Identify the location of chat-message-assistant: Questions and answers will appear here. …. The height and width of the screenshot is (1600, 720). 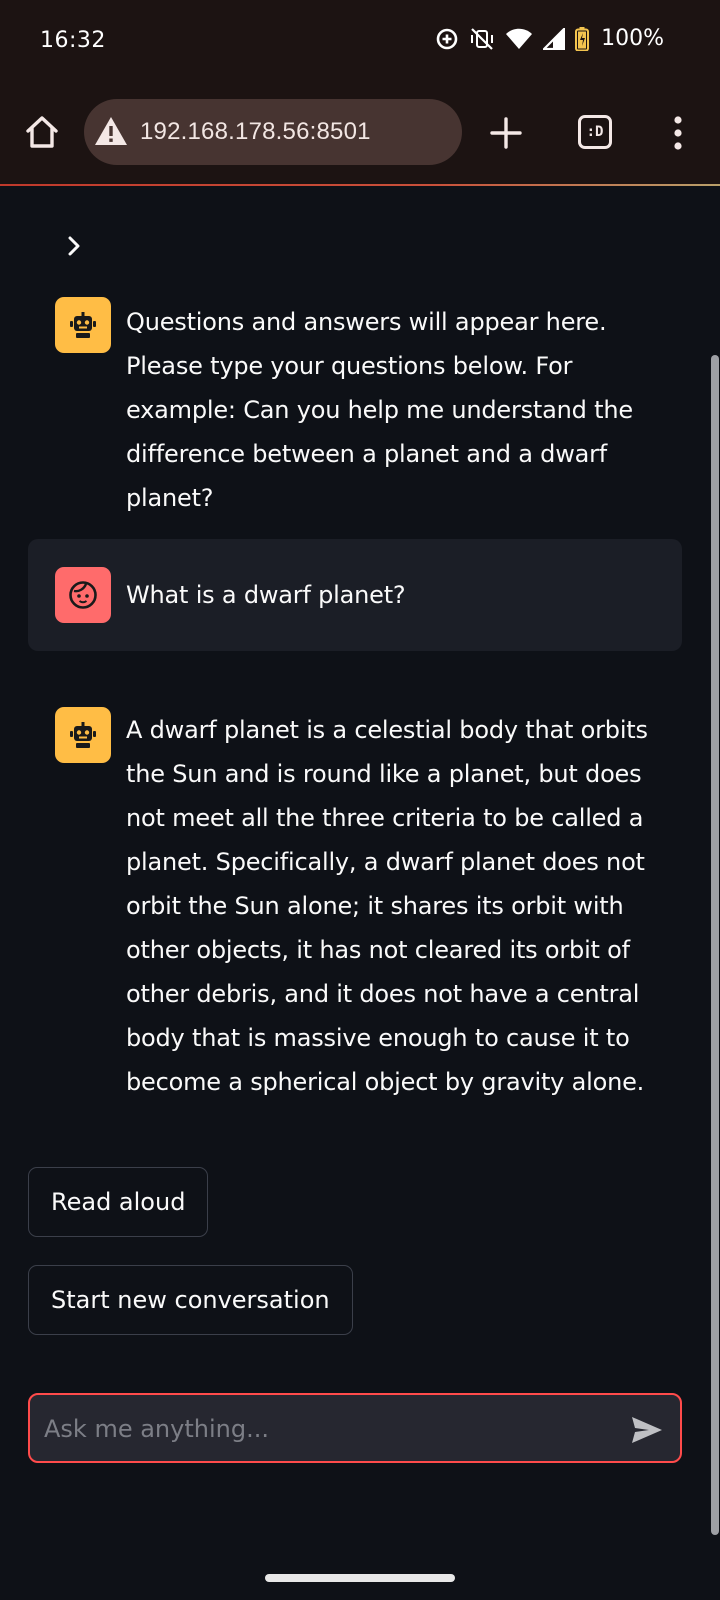
(355, 396).